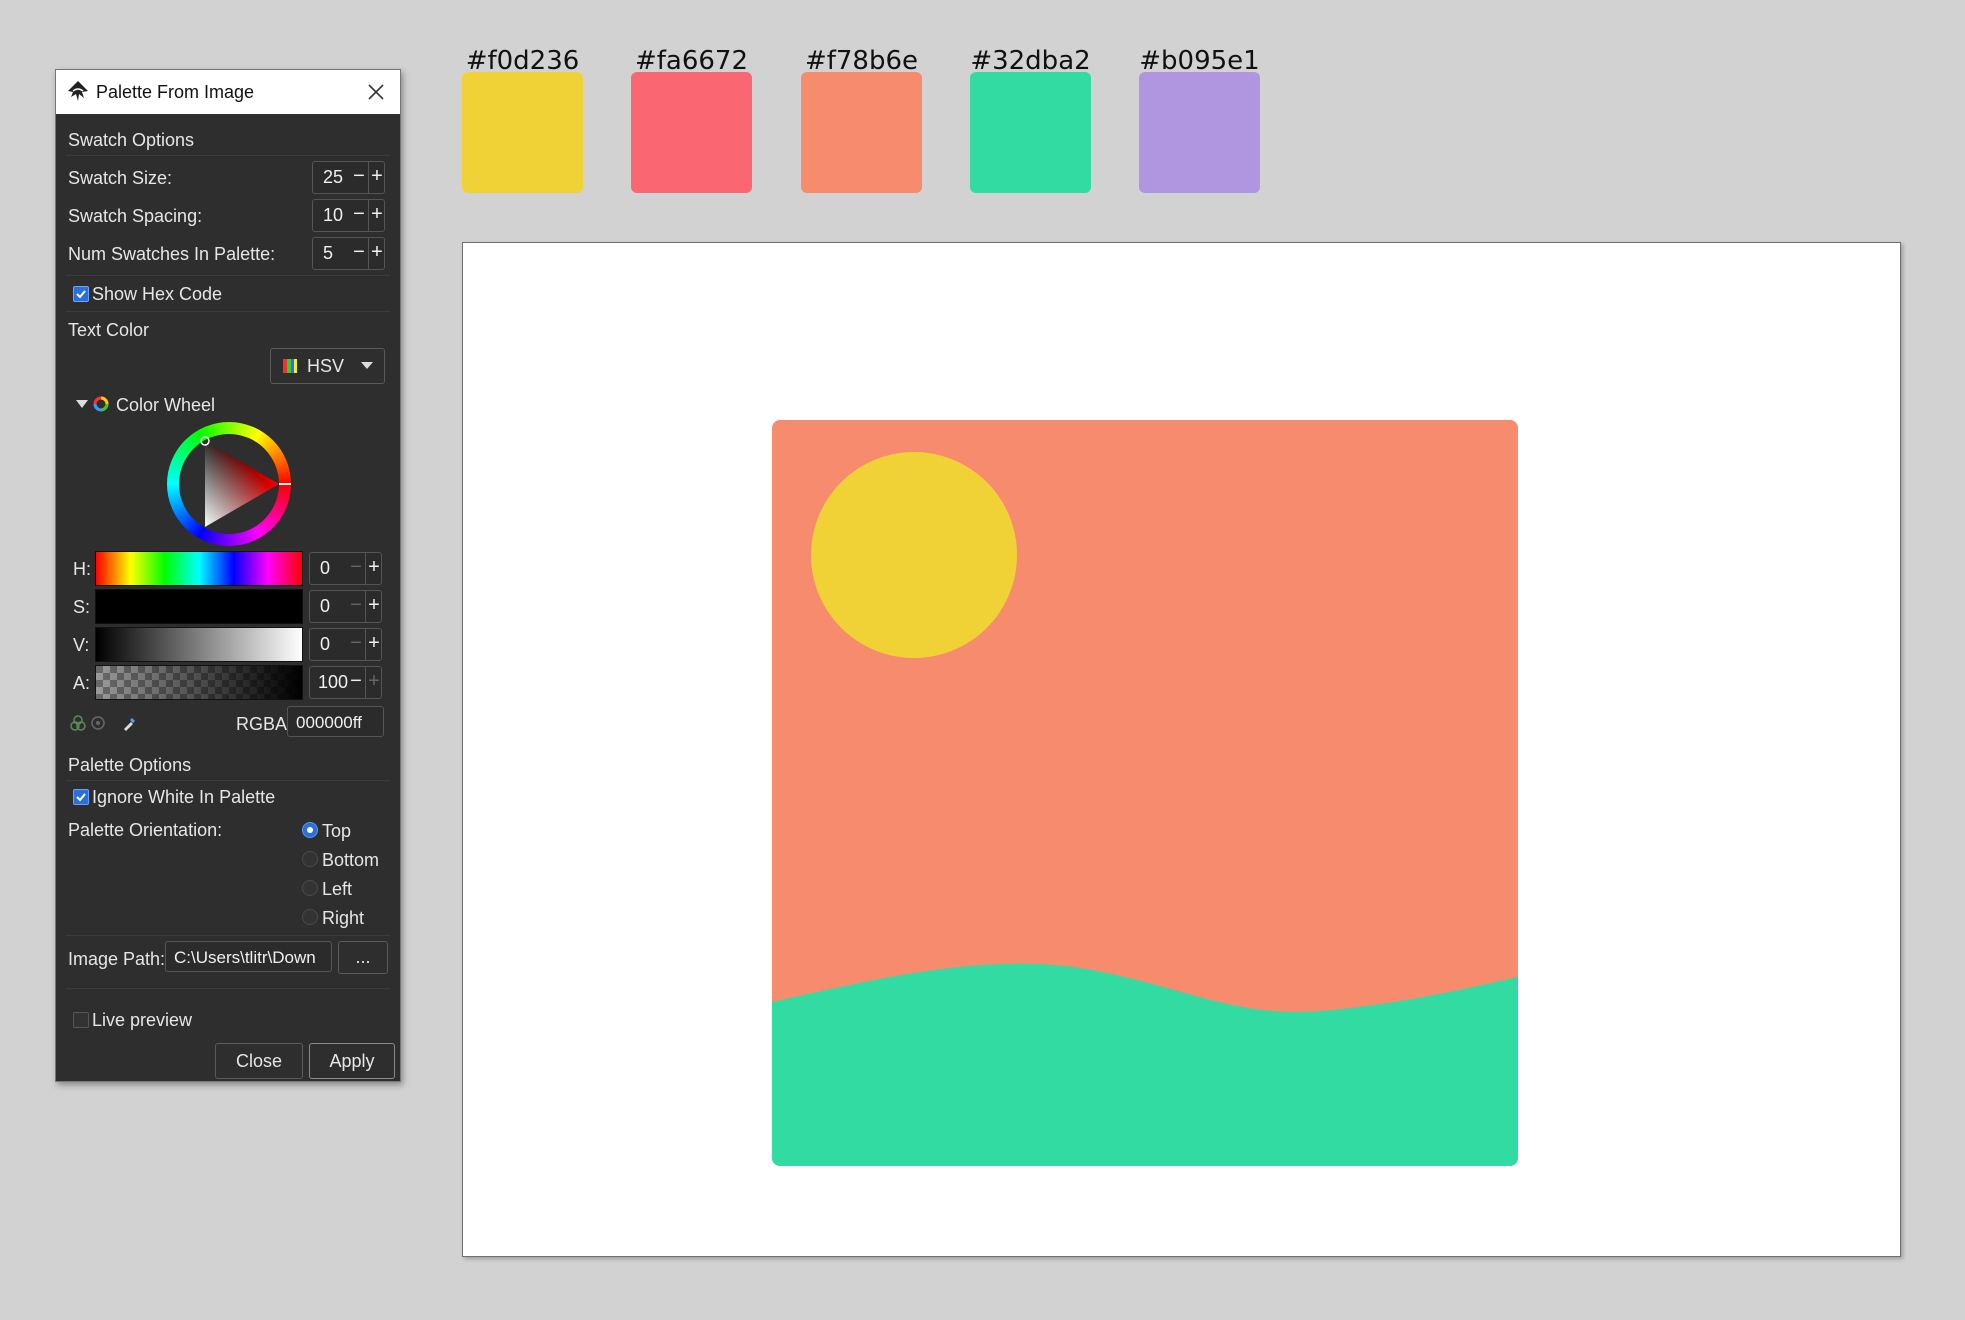 The width and height of the screenshot is (1965, 1320). What do you see at coordinates (1030, 132) in the screenshot?
I see `swatch-green` at bounding box center [1030, 132].